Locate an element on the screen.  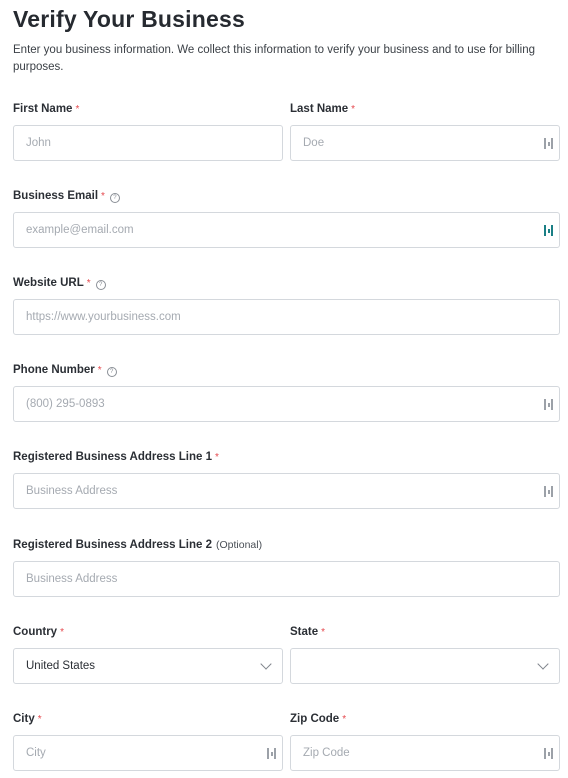
first-name-label: First Name * is located at coordinates (46, 109).